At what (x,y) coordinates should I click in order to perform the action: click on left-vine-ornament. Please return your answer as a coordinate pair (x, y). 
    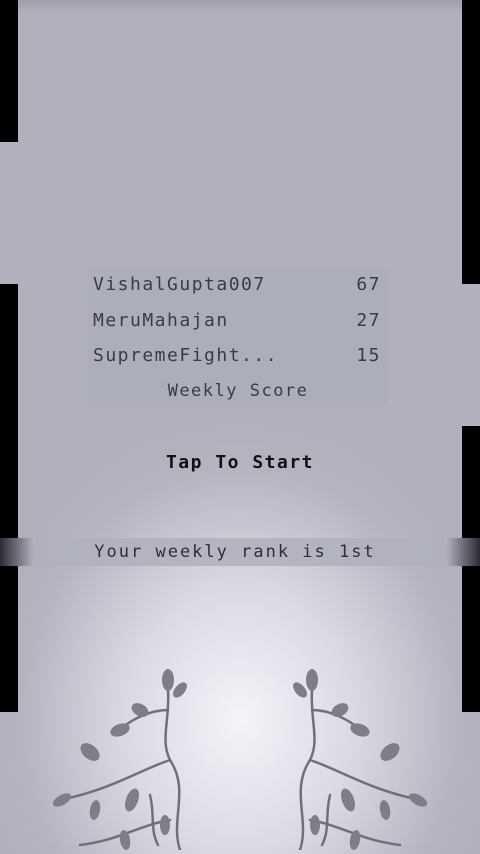
    Looking at the image, I should click on (119, 759).